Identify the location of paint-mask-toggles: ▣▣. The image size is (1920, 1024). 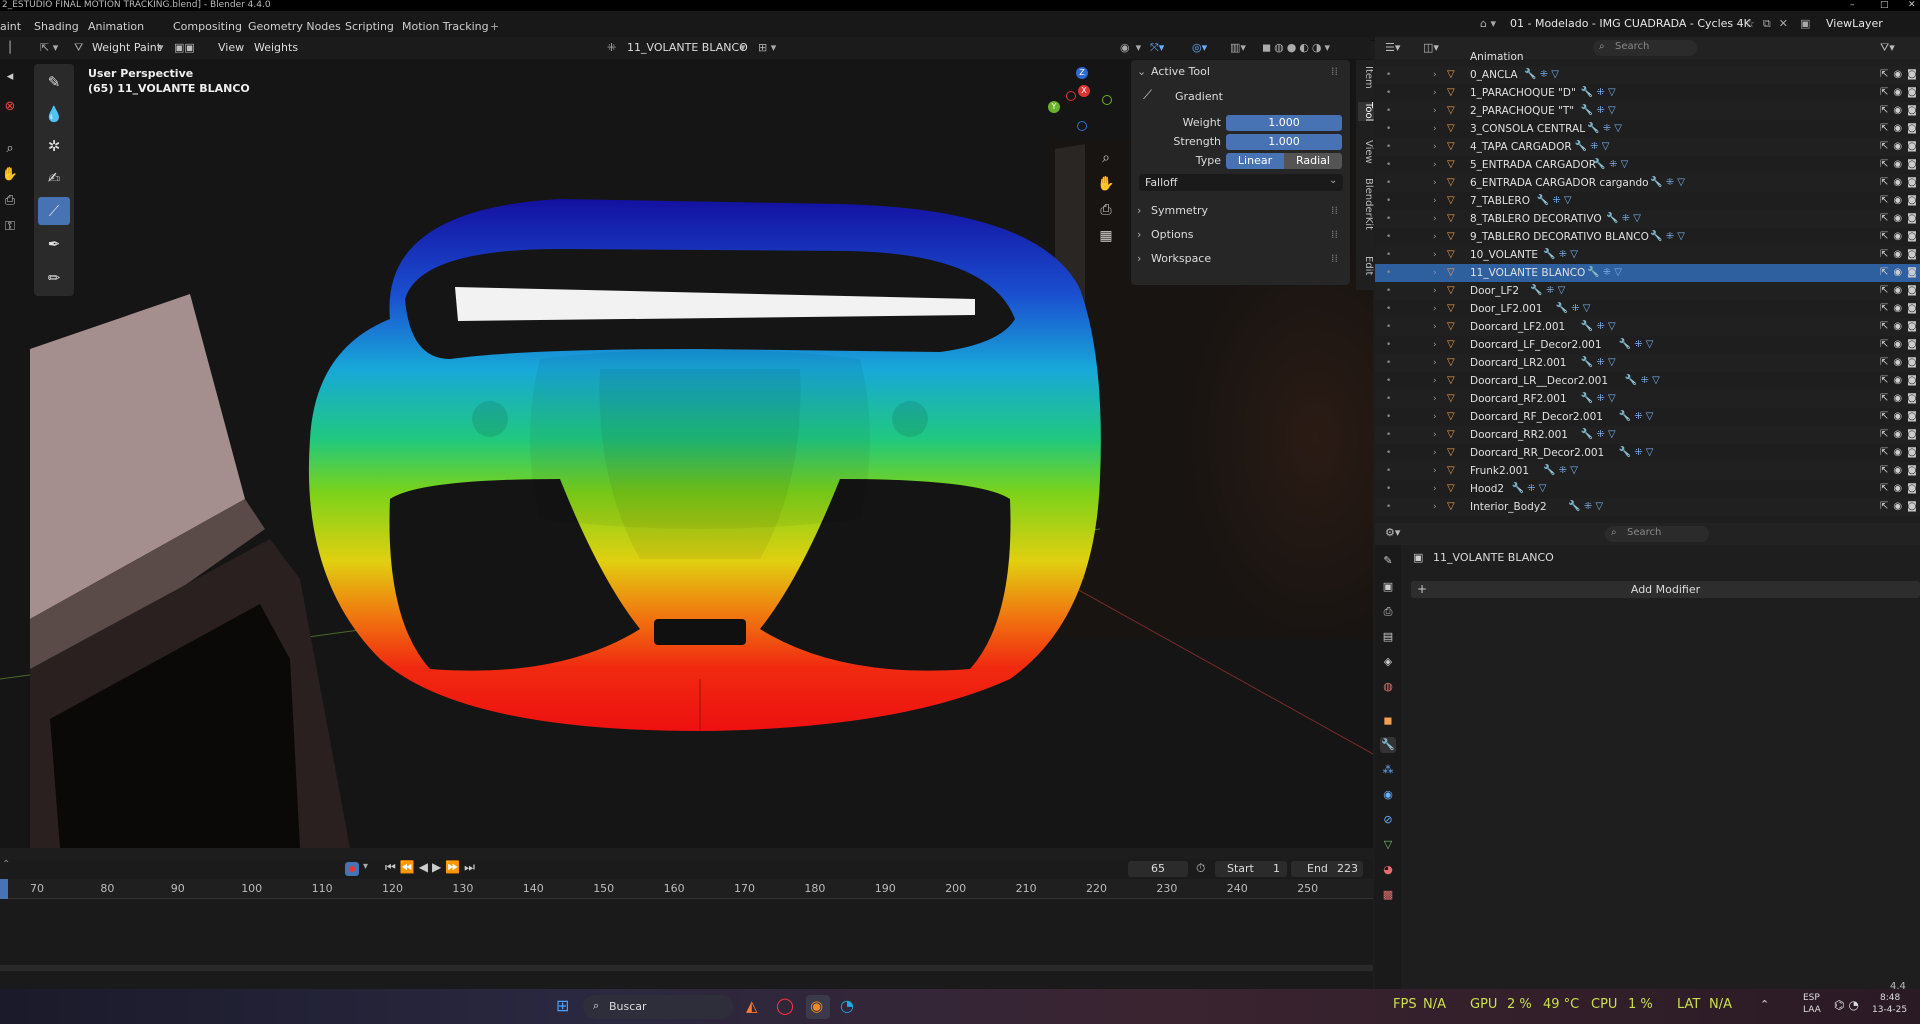
(184, 48).